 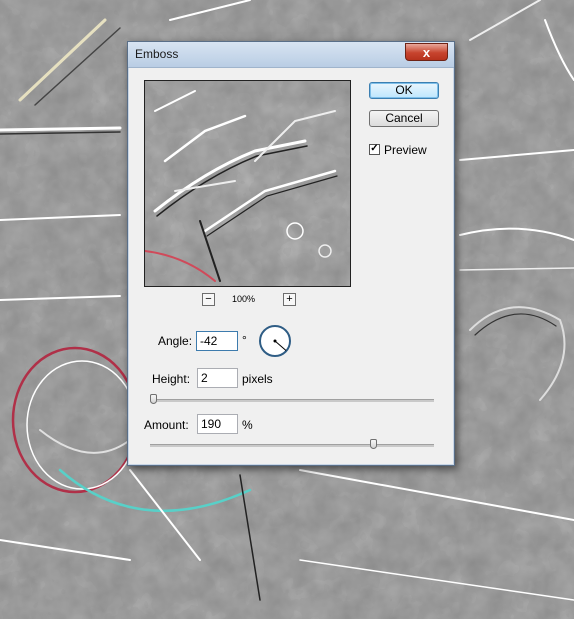 I want to click on filter-preview, so click(x=247, y=183).